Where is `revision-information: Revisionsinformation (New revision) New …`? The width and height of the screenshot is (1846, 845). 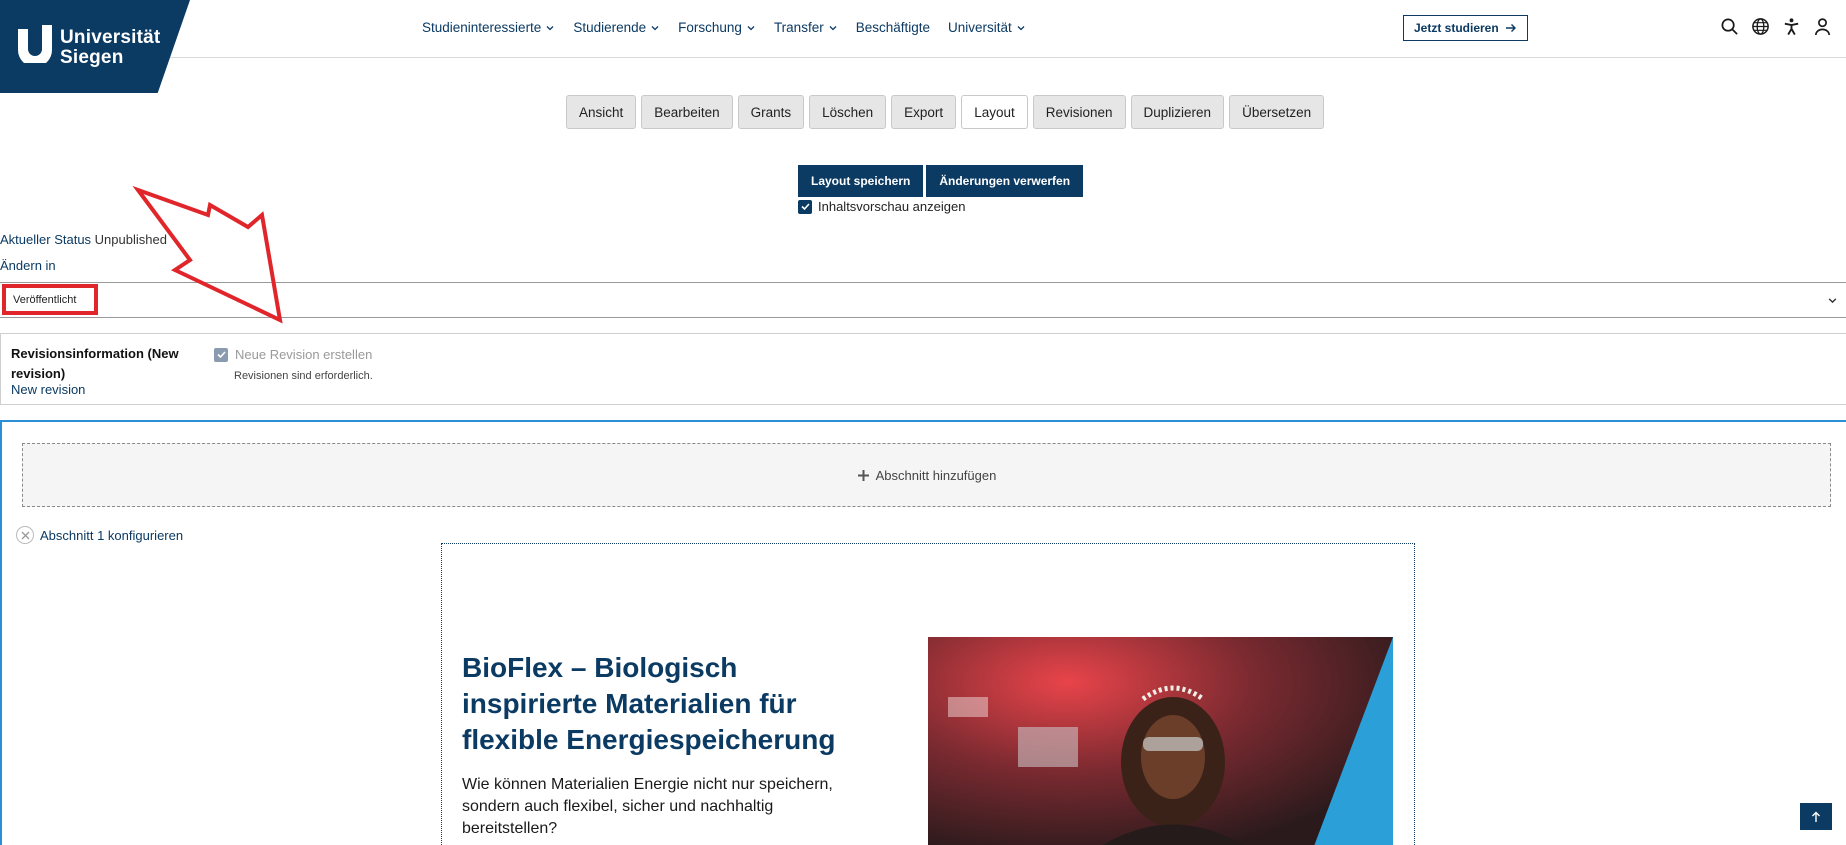 revision-information: Revisionsinformation (New revision) New … is located at coordinates (923, 369).